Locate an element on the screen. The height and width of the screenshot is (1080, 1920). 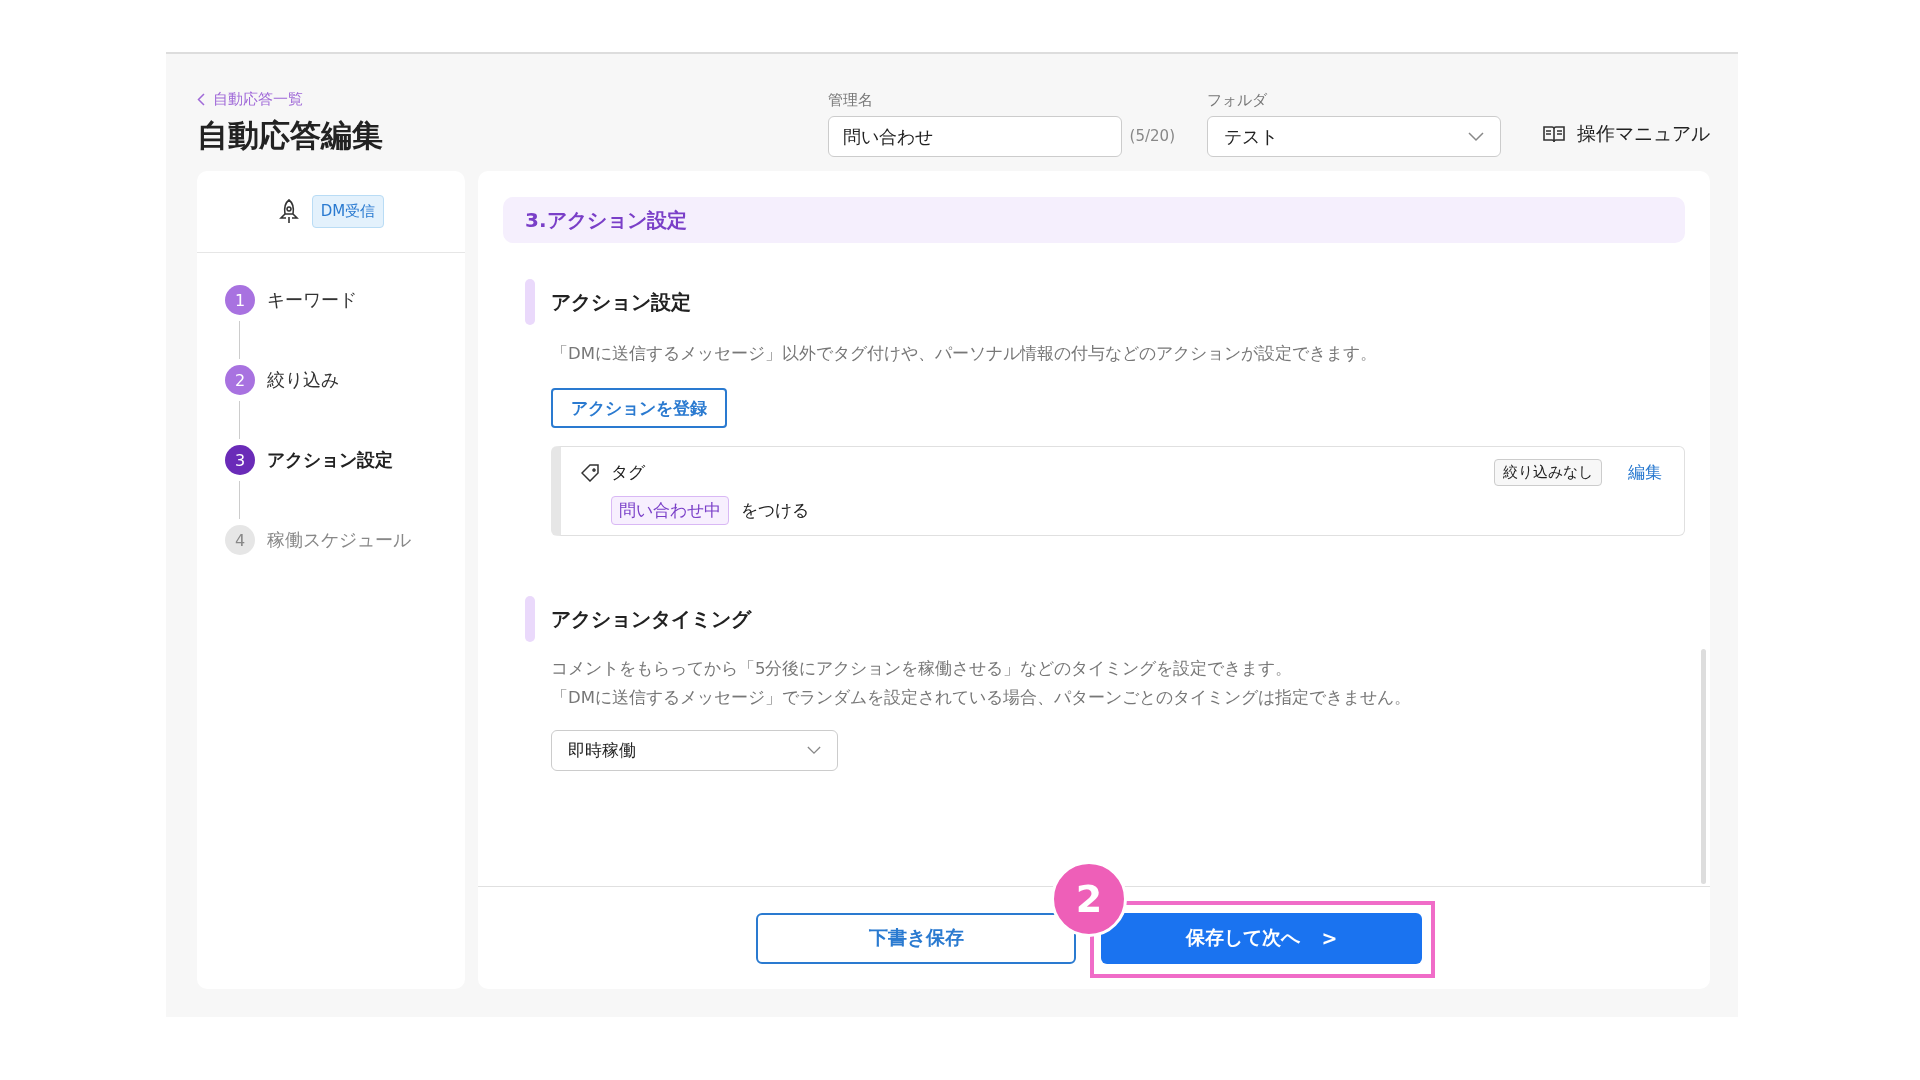
rocket-icon is located at coordinates (288, 211).